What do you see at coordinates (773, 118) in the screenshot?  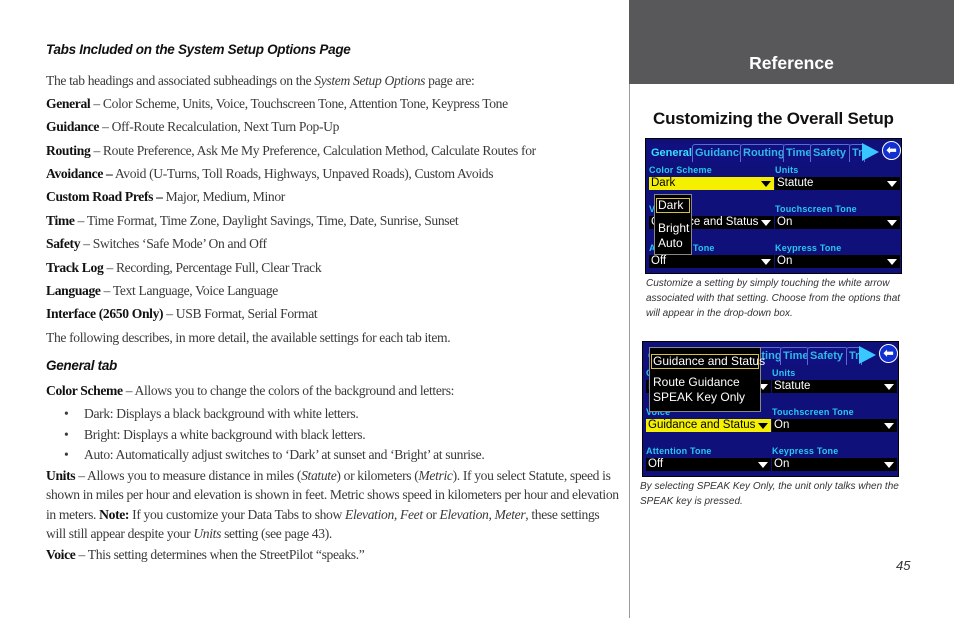 I see `page-title: Customizing the Overall Setup` at bounding box center [773, 118].